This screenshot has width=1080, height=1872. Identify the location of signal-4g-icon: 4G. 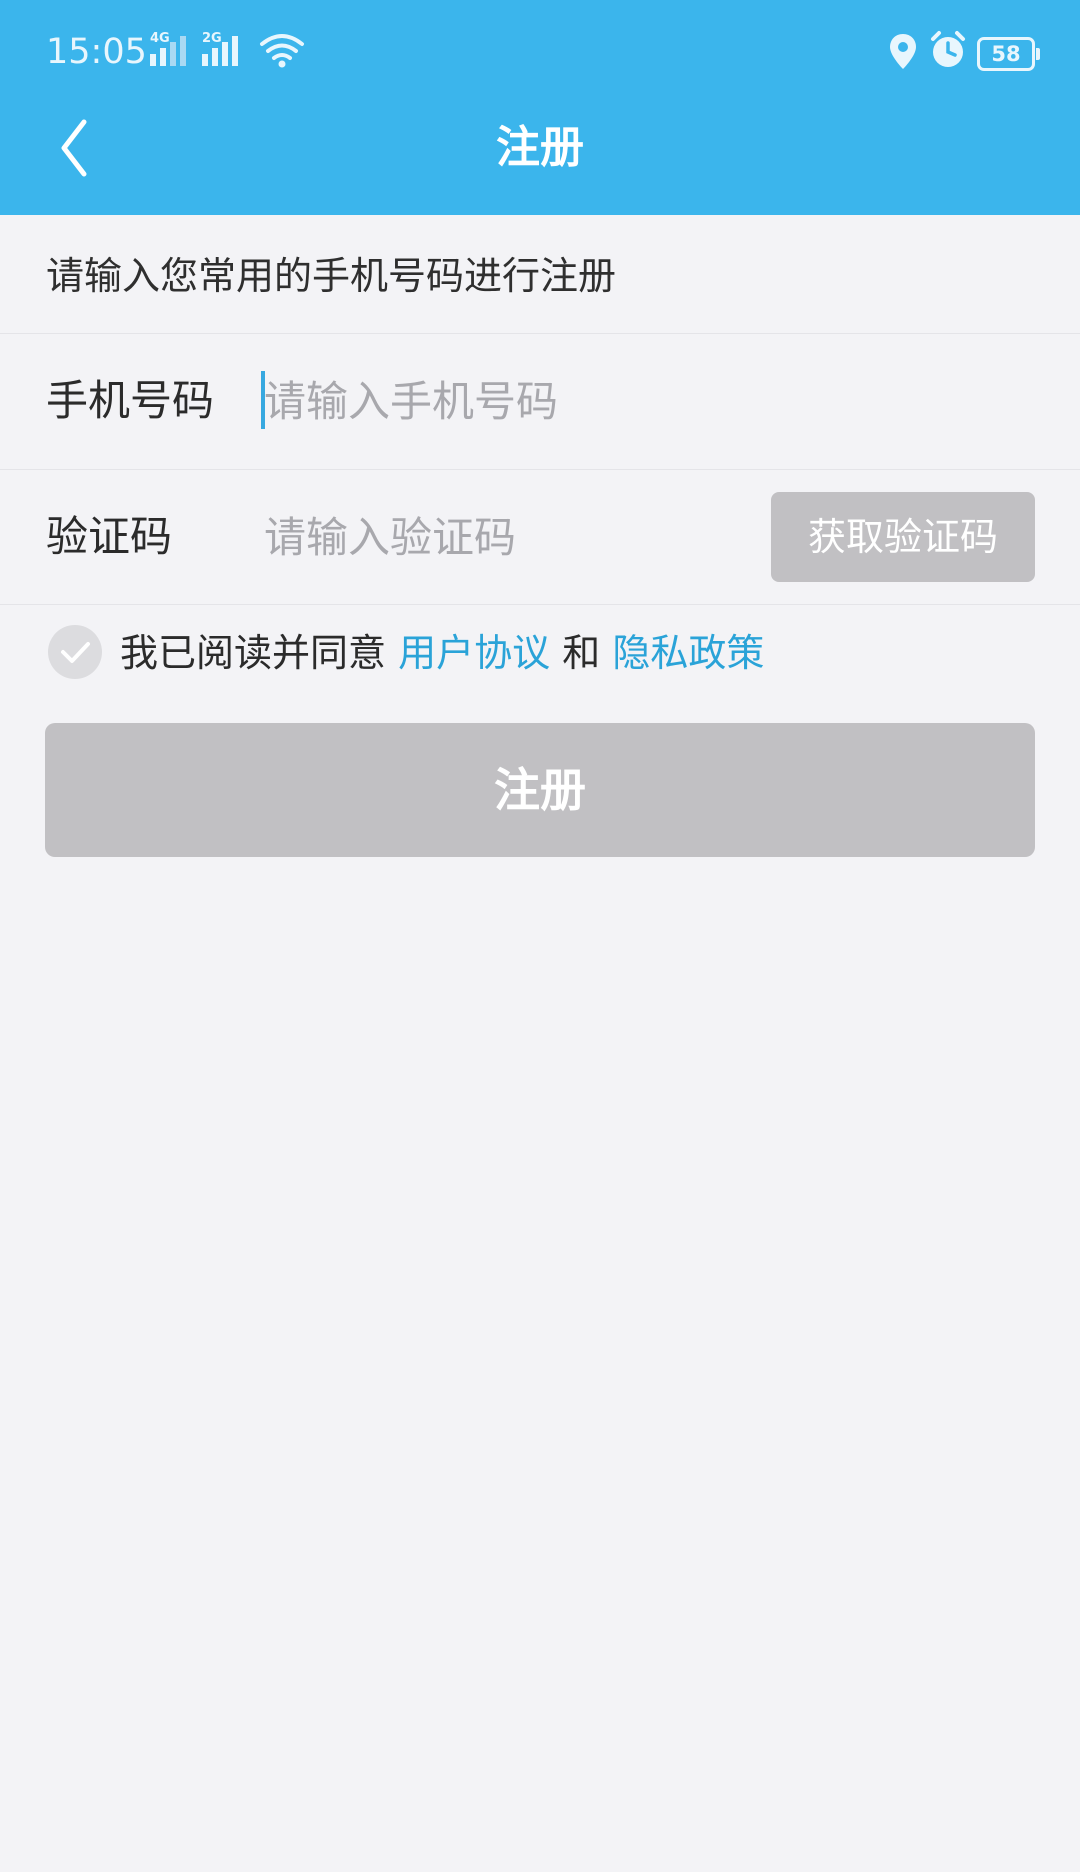
(171, 52).